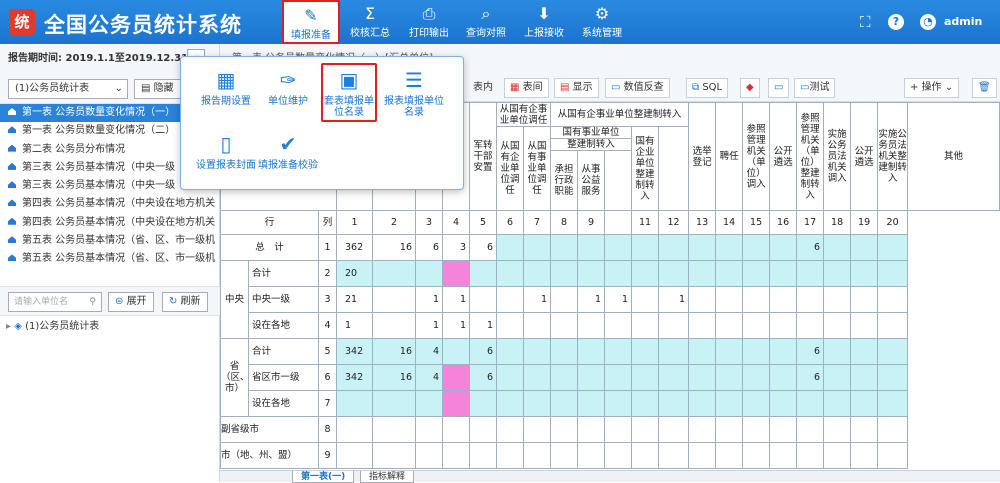 The width and height of the screenshot is (1000, 483). What do you see at coordinates (618, 180) in the screenshot?
I see `header-cong-shengchan: 从事生产经营活动` at bounding box center [618, 180].